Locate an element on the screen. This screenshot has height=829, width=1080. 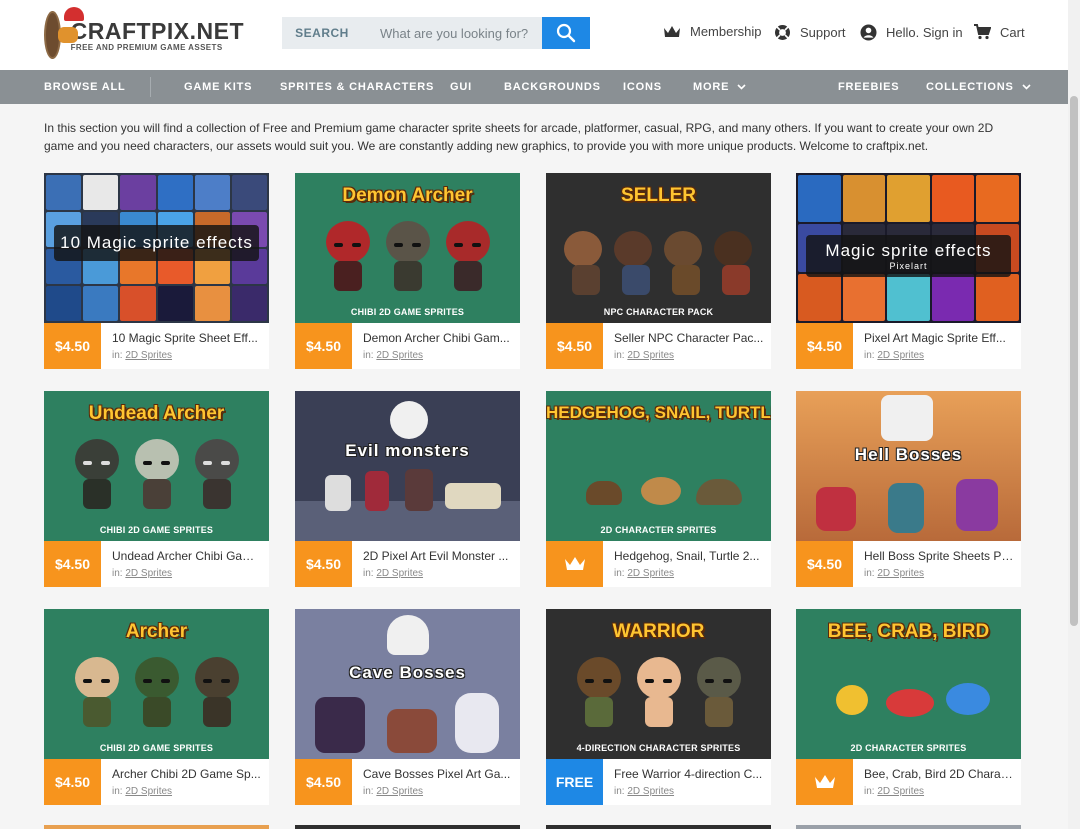
scrollbar-thumb is located at coordinates (1074, 361).